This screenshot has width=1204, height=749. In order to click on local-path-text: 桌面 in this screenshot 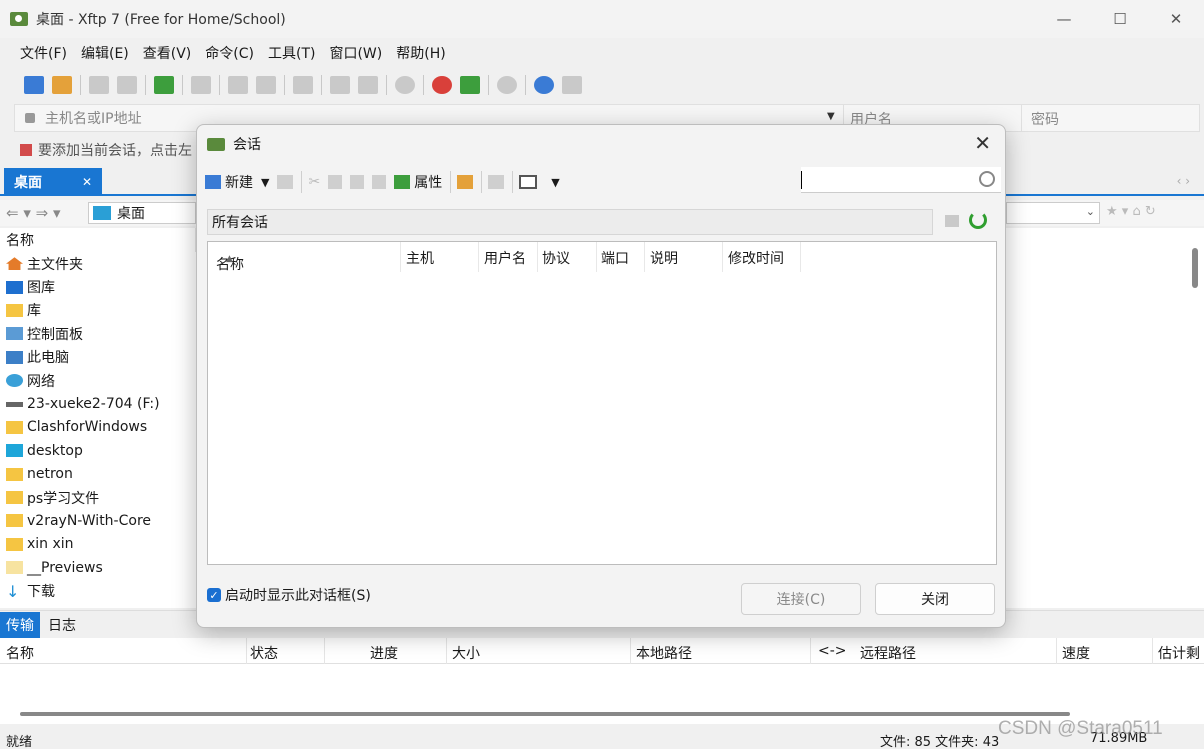, I will do `click(131, 214)`.